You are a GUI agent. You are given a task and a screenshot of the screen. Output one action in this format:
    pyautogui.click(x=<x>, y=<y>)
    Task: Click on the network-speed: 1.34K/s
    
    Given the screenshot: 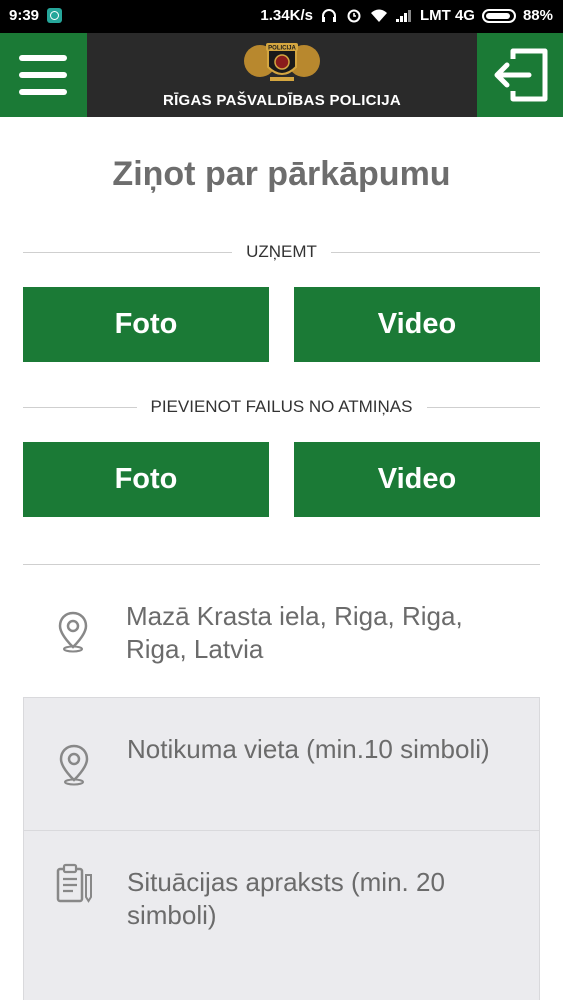 What is the action you would take?
    pyautogui.click(x=286, y=15)
    